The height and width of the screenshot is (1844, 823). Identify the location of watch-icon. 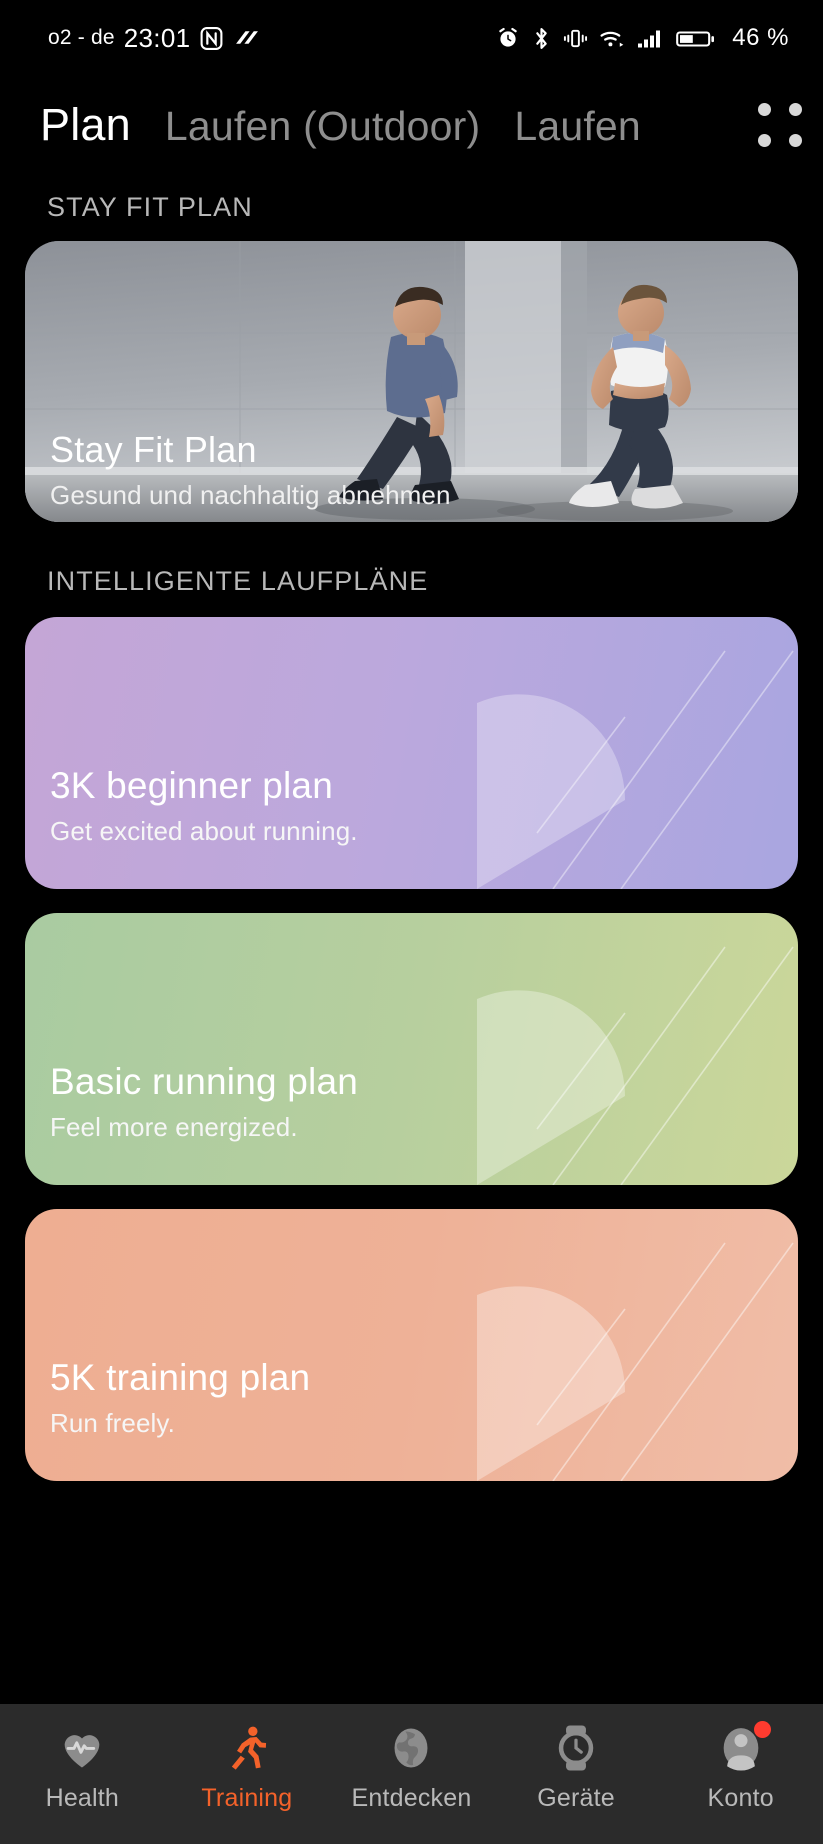
(576, 1748).